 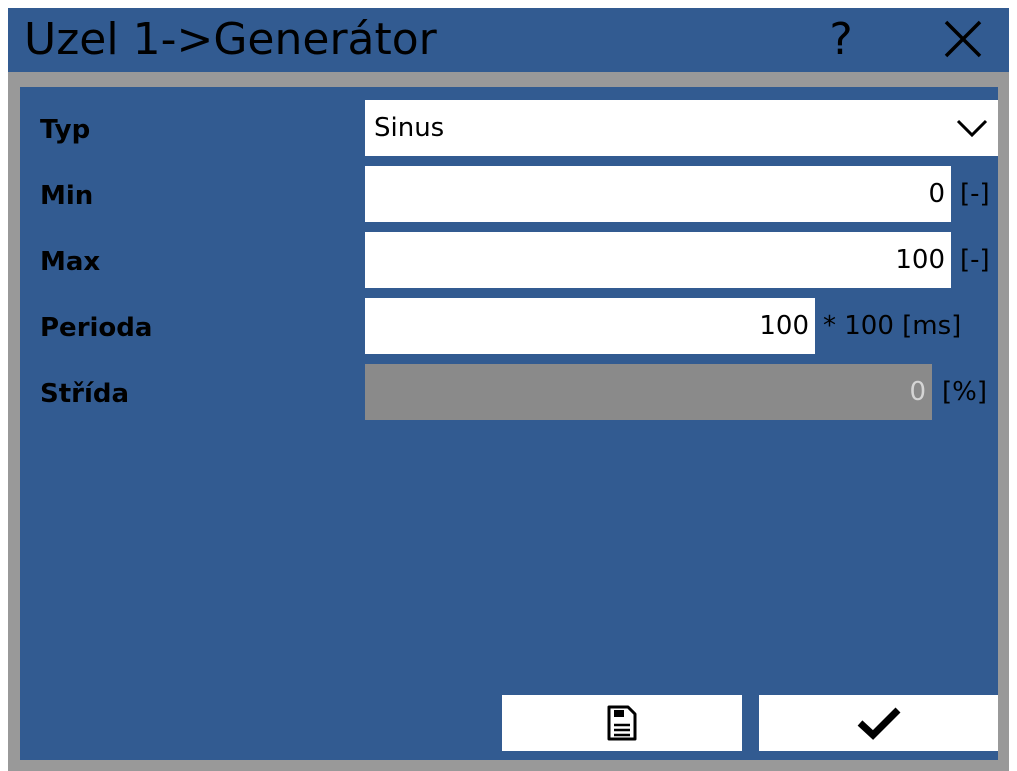 What do you see at coordinates (96, 328) in the screenshot?
I see `perioda-label: Perioda` at bounding box center [96, 328].